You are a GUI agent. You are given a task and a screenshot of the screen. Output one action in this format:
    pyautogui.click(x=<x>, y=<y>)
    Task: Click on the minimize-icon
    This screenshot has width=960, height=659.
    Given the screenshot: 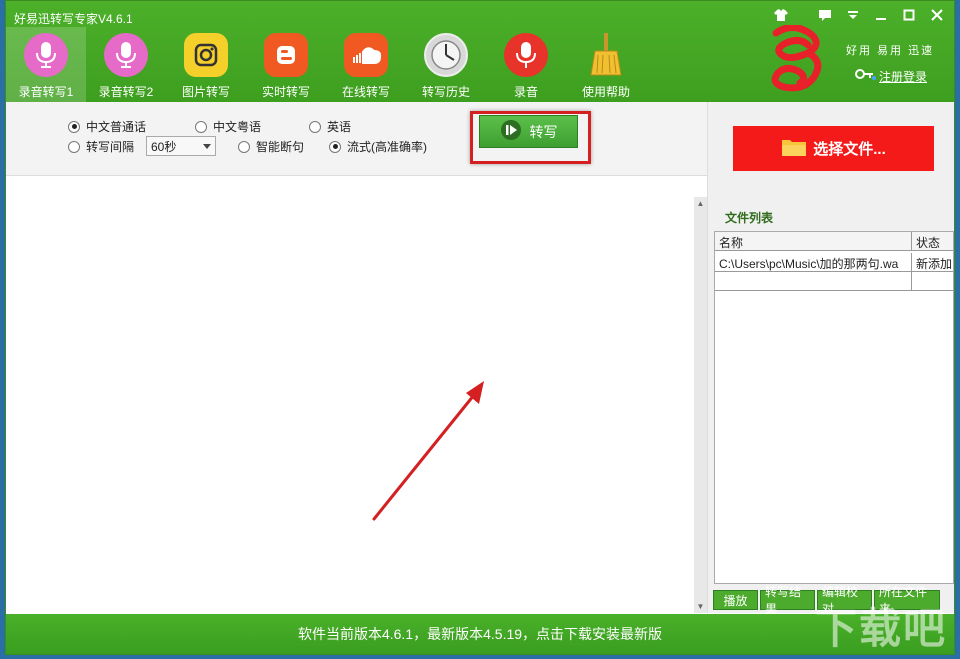 What is the action you would take?
    pyautogui.click(x=881, y=17)
    